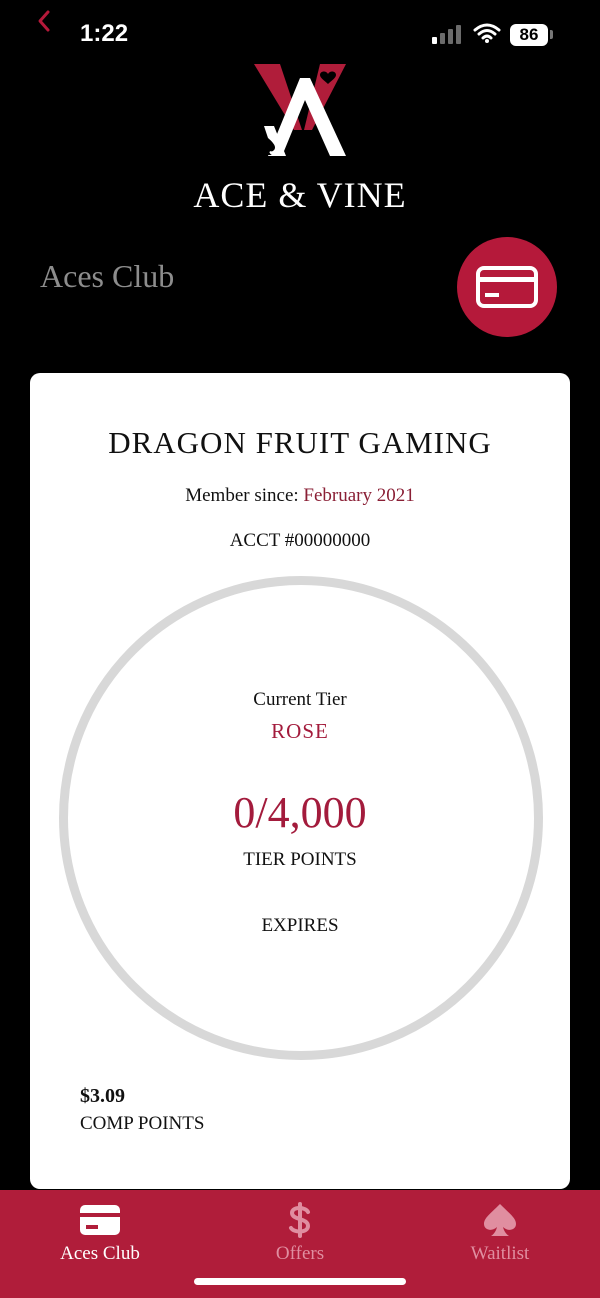 Image resolution: width=600 pixels, height=1298 pixels. What do you see at coordinates (487, 33) in the screenshot?
I see `wifi-icon` at bounding box center [487, 33].